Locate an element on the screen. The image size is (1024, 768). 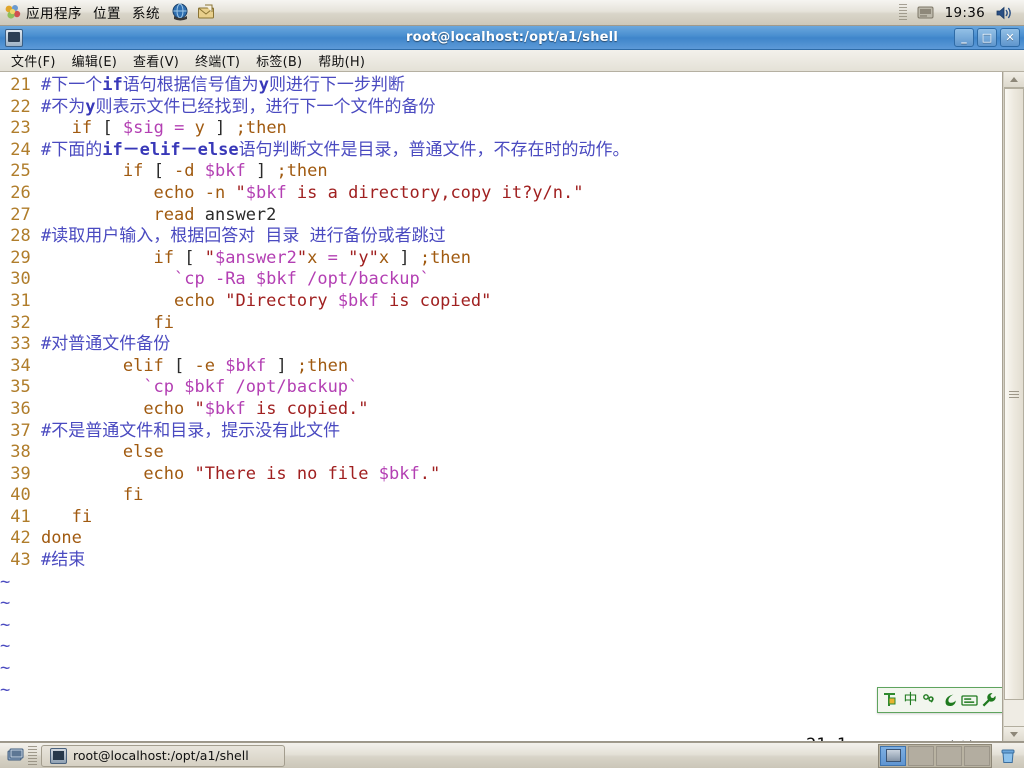
editor-line: 23 if [ $sig = y ] ;then is located at coordinates (501, 129).